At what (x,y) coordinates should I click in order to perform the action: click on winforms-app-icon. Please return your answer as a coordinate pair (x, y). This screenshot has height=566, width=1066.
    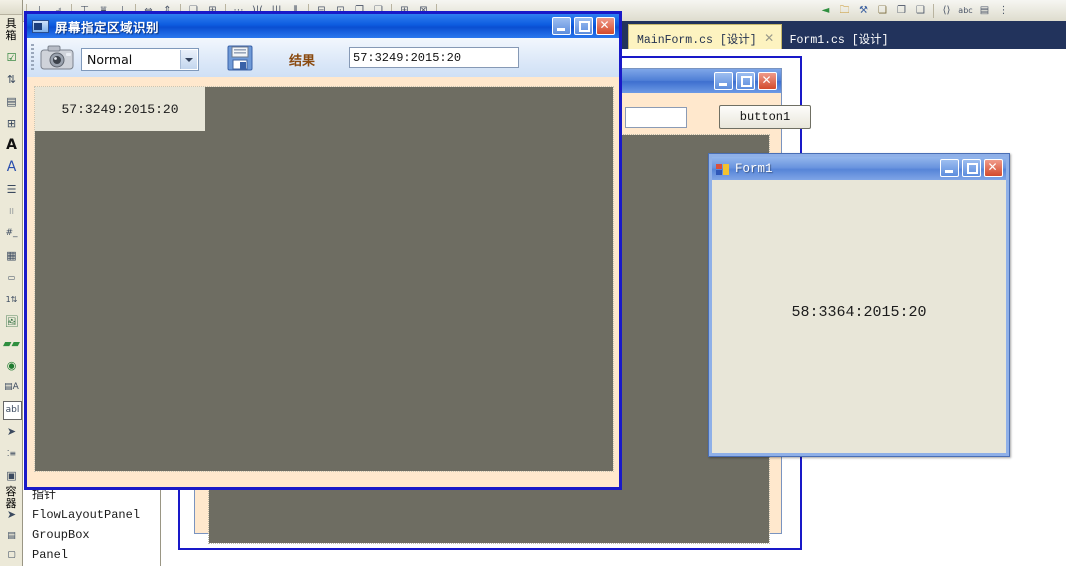
    Looking at the image, I should click on (723, 169).